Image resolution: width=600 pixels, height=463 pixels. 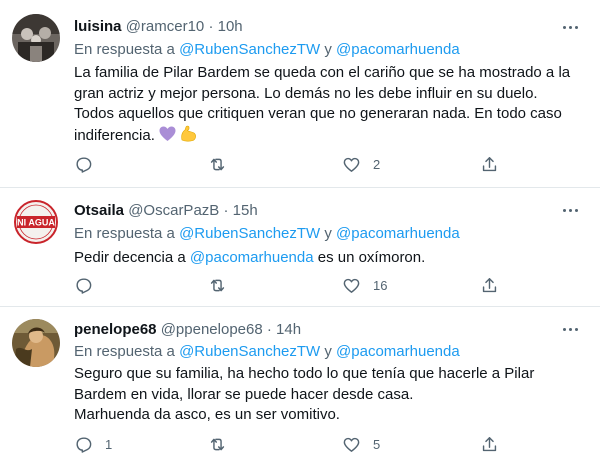 I want to click on user-handle: @ppenelope68, so click(x=212, y=329).